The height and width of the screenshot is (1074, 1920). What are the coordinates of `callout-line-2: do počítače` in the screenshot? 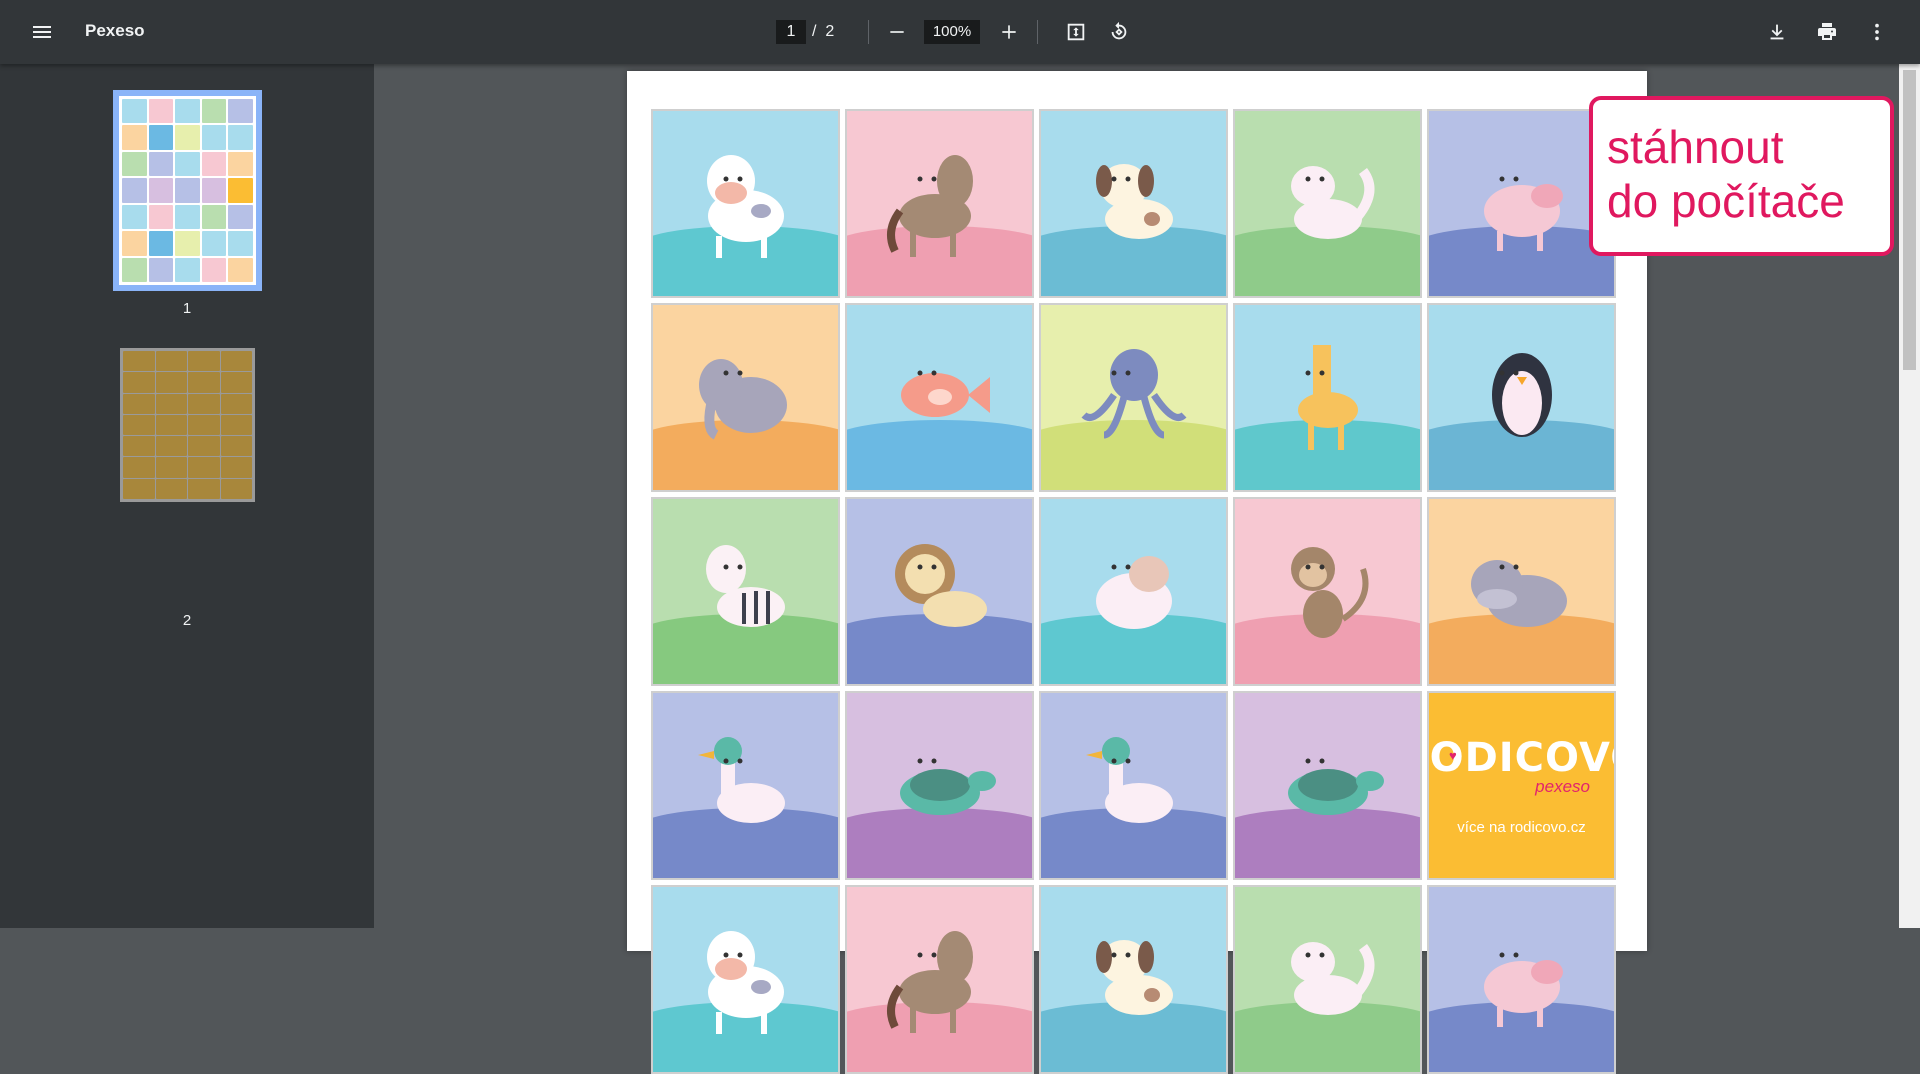 It's located at (1726, 201).